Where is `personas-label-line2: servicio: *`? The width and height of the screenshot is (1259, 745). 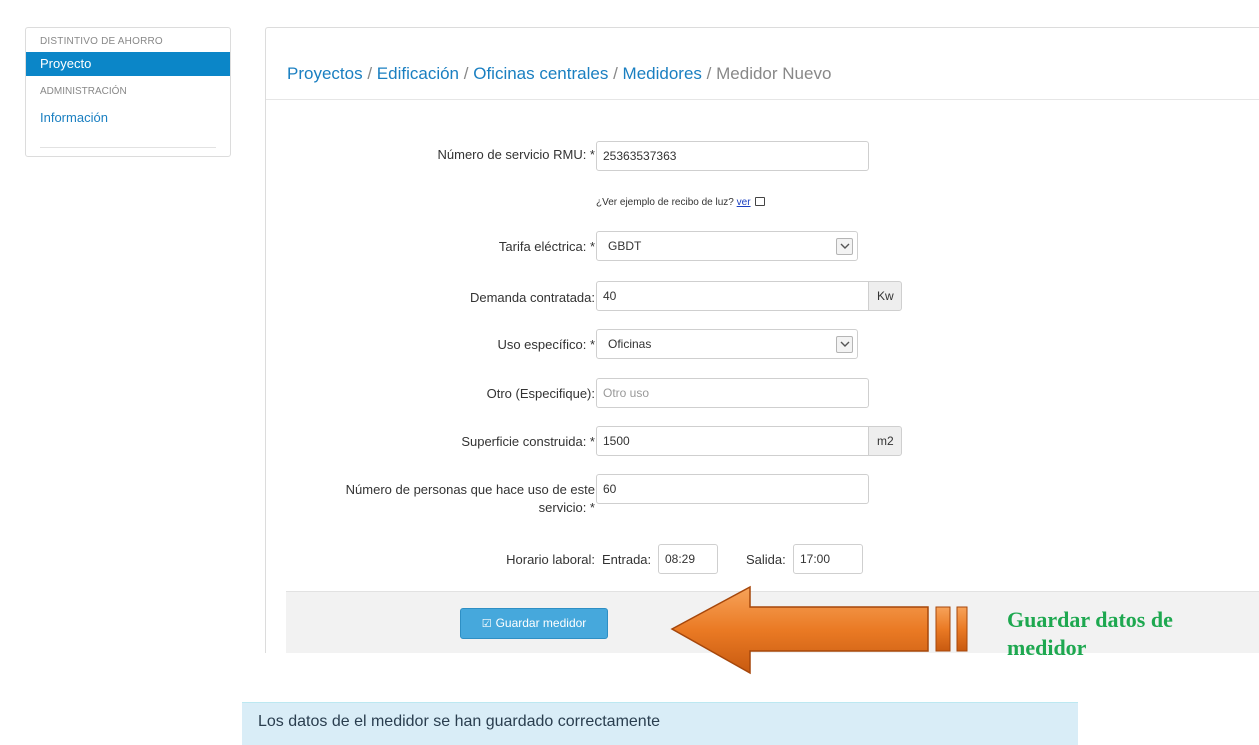
personas-label-line2: servicio: * is located at coordinates (566, 507).